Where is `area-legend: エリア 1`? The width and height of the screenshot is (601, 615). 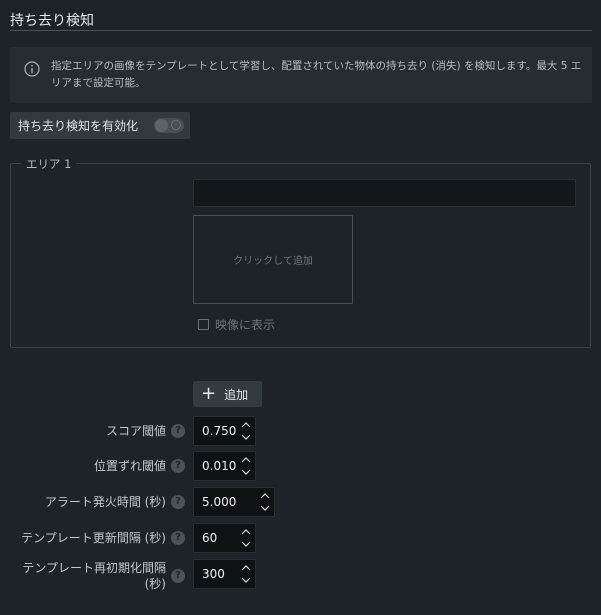 area-legend: エリア 1 is located at coordinates (49, 164).